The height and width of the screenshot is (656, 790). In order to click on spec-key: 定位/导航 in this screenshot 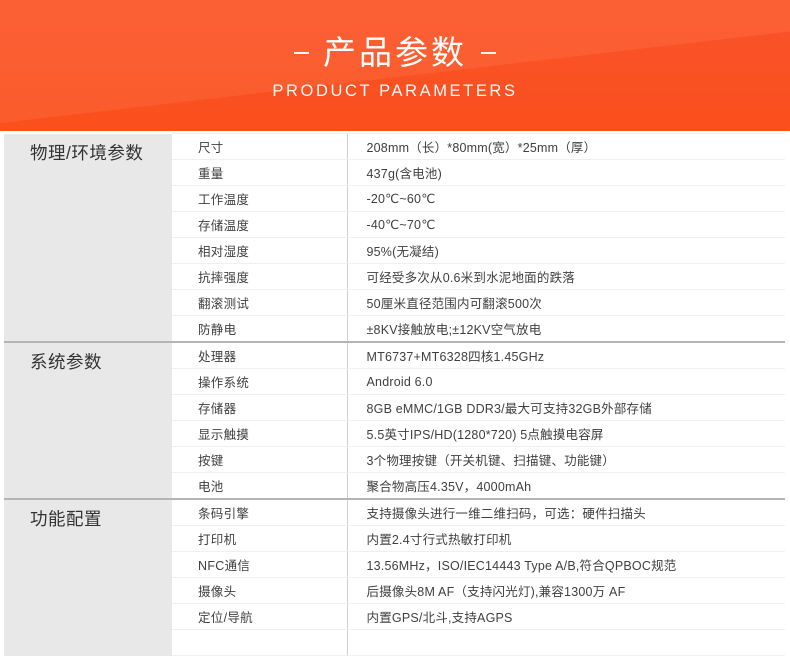, I will do `click(259, 616)`.